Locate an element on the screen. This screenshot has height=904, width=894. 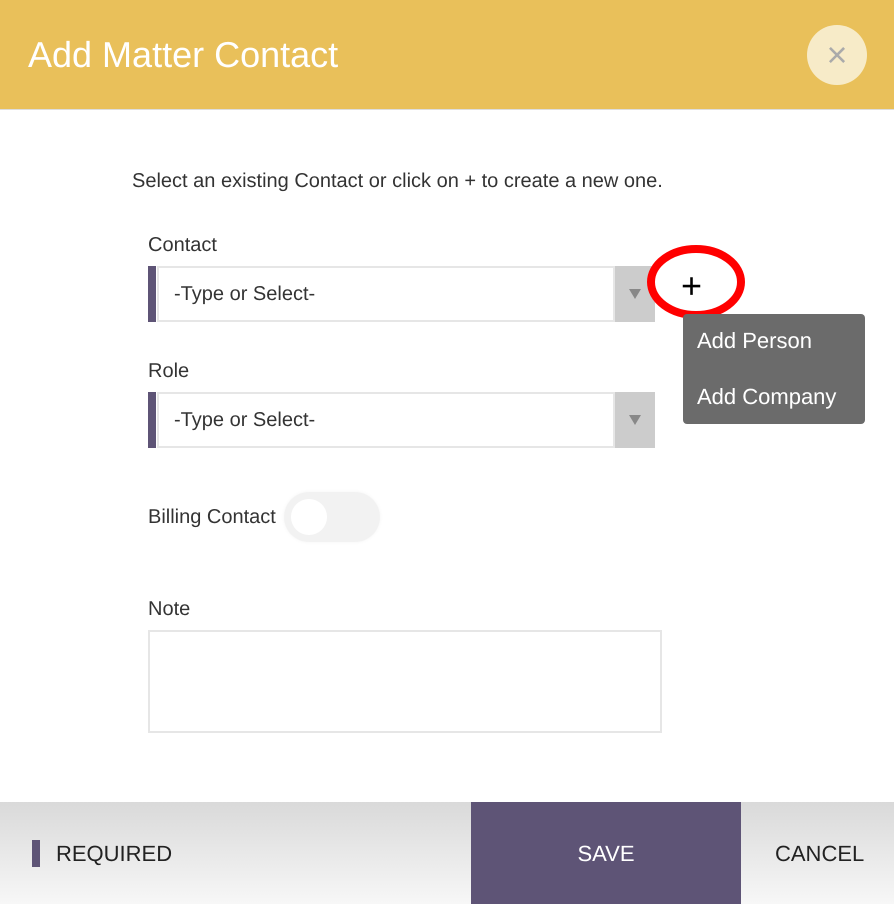
instruction-text: Select an existing Contact or click on + to create a new one. is located at coordinates (397, 181).